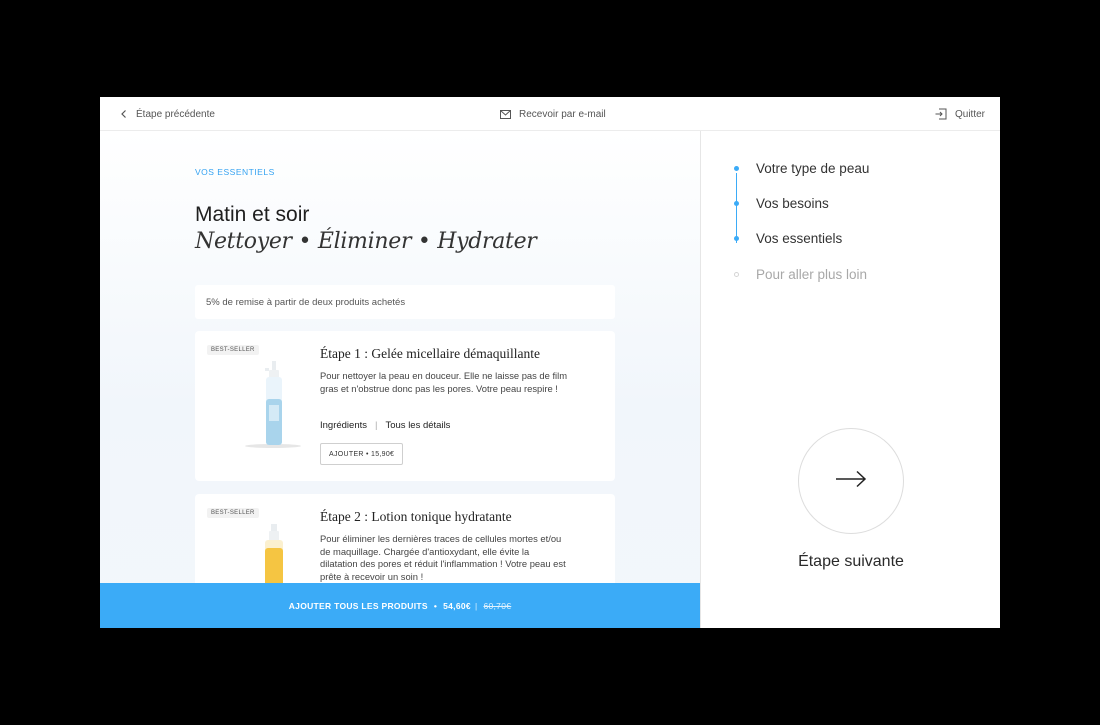 This screenshot has width=1100, height=725. I want to click on exit-icon, so click(941, 114).